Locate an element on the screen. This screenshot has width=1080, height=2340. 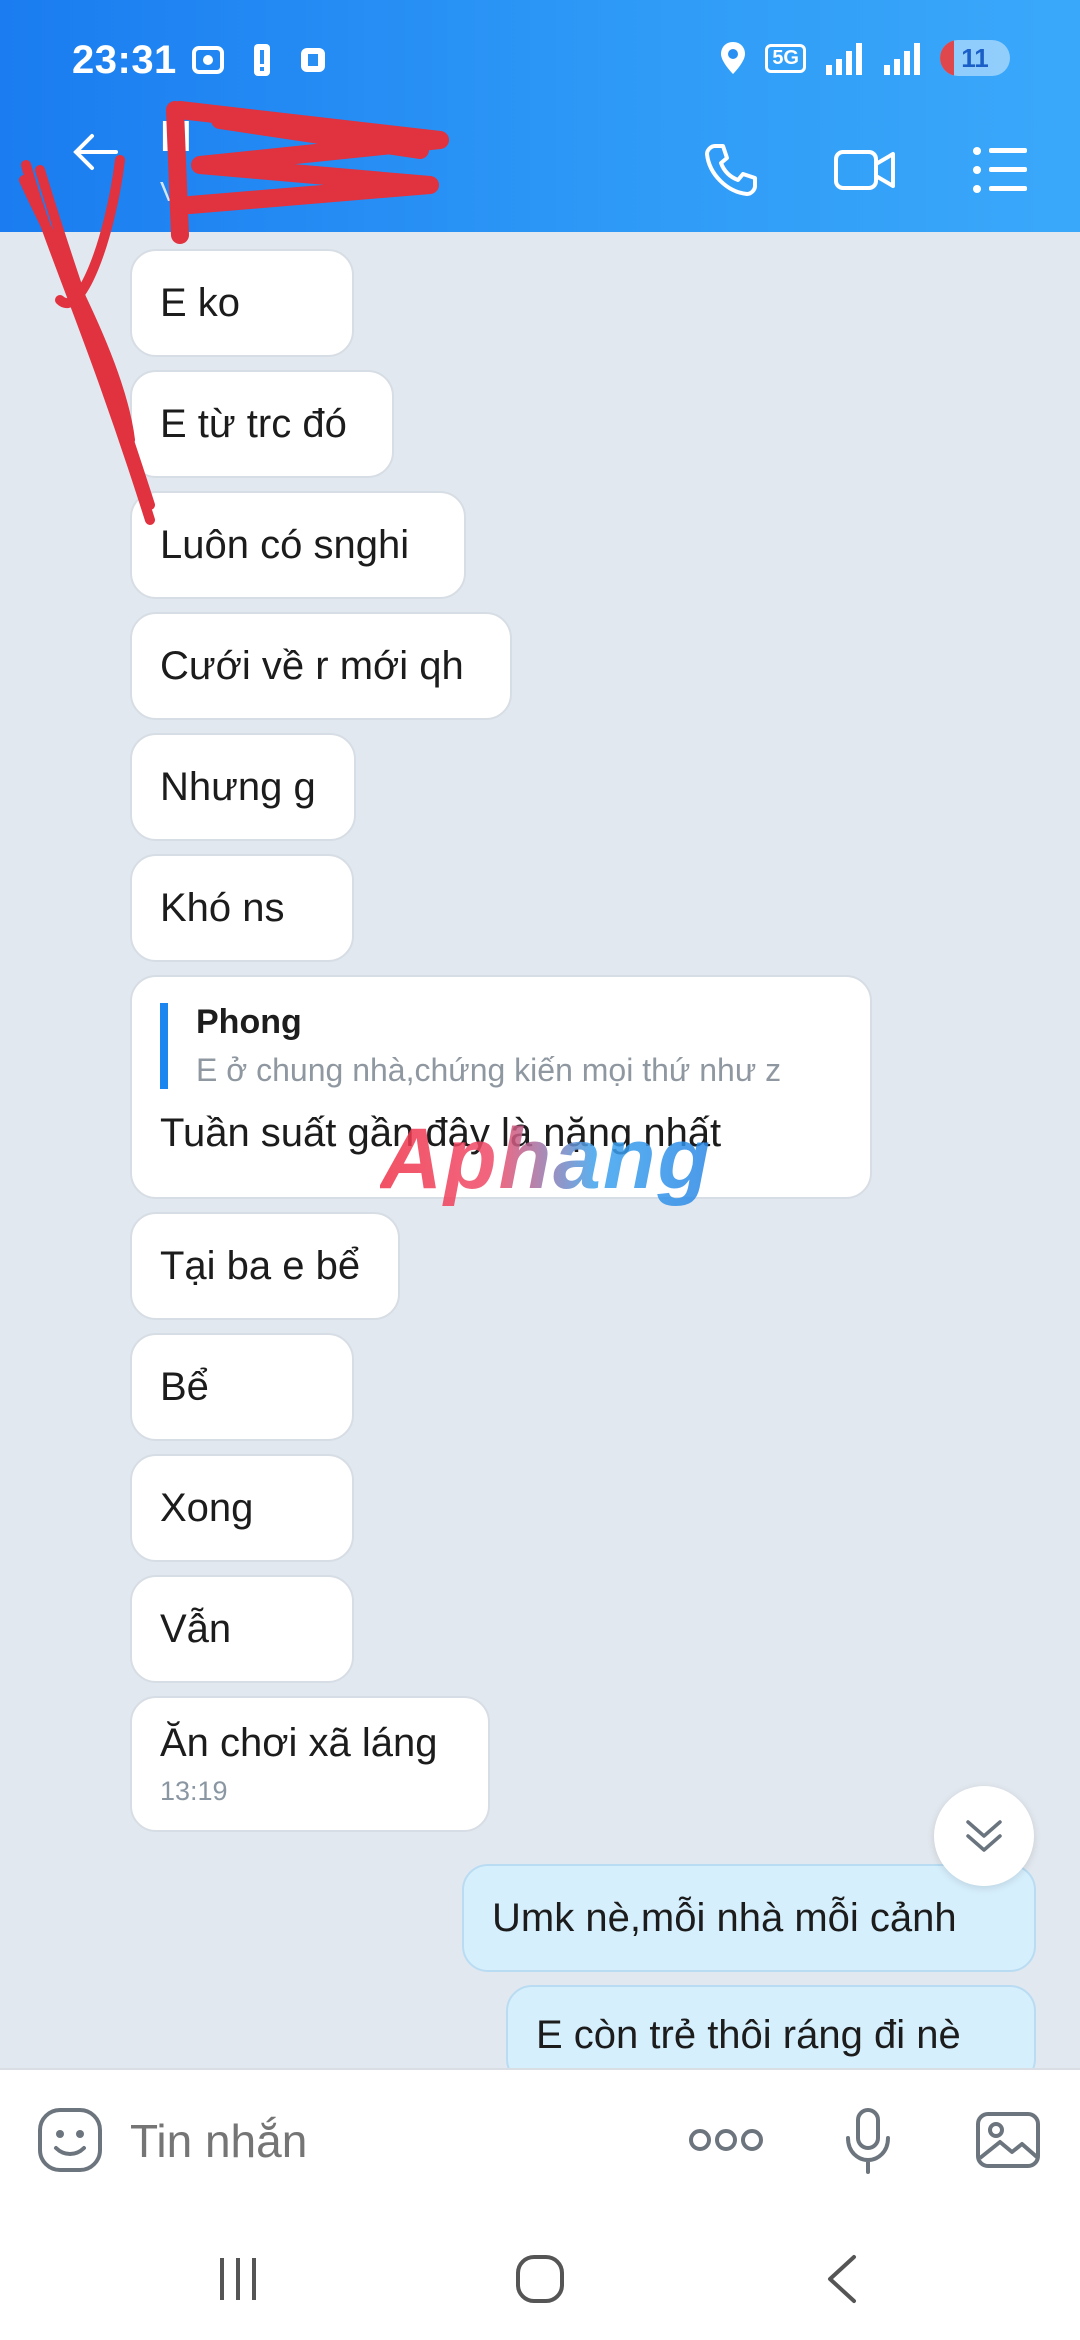
image-picker-button is located at coordinates (1008, 2140).